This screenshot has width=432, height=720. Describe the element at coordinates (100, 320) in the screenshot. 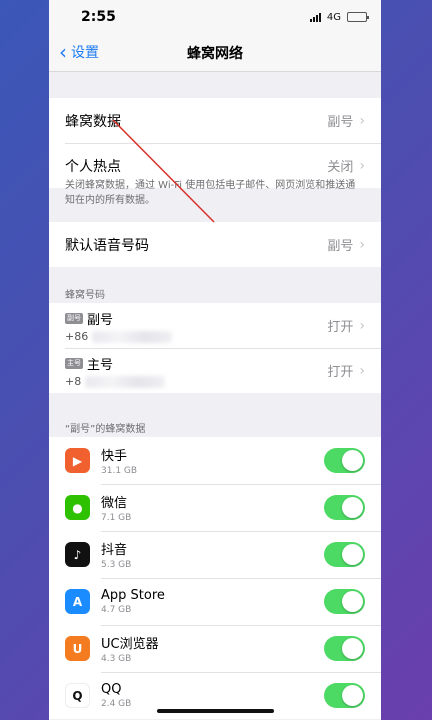

I see `sim-name: 副号` at that location.